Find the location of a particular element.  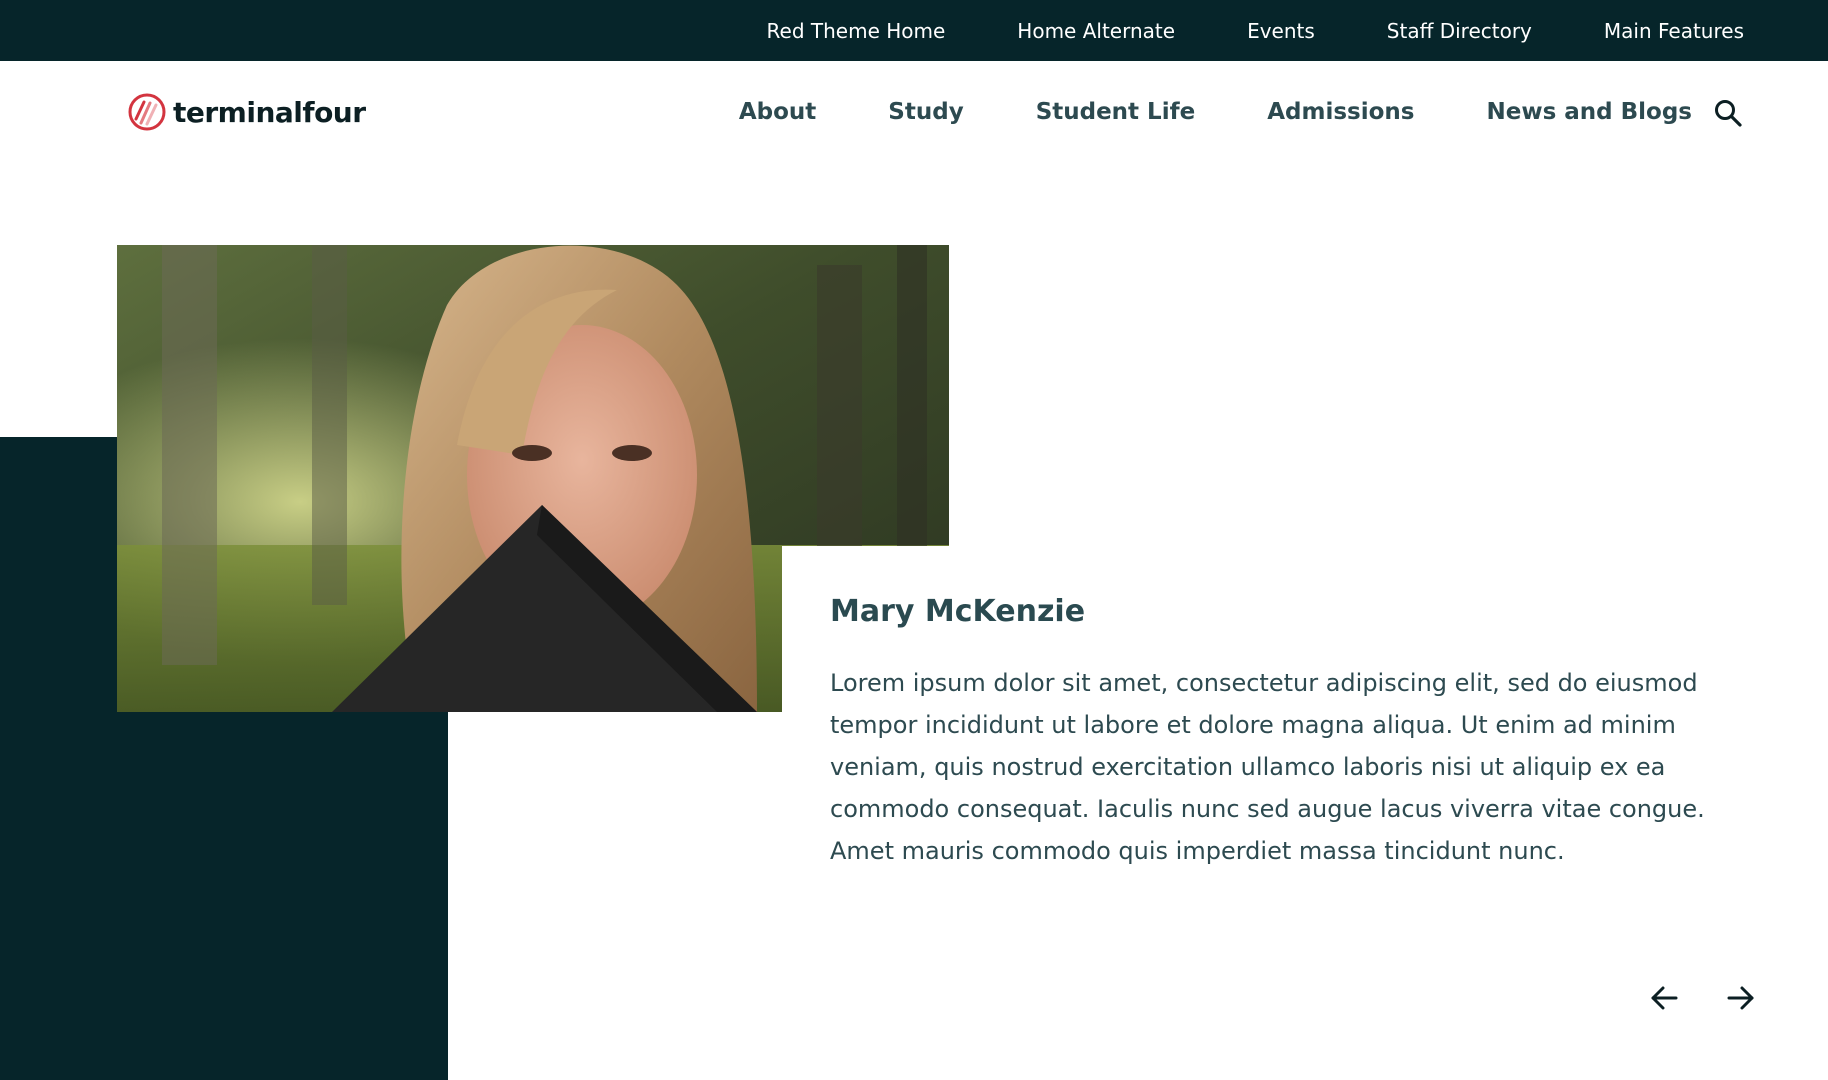

next-slide-button is located at coordinates (1741, 998).